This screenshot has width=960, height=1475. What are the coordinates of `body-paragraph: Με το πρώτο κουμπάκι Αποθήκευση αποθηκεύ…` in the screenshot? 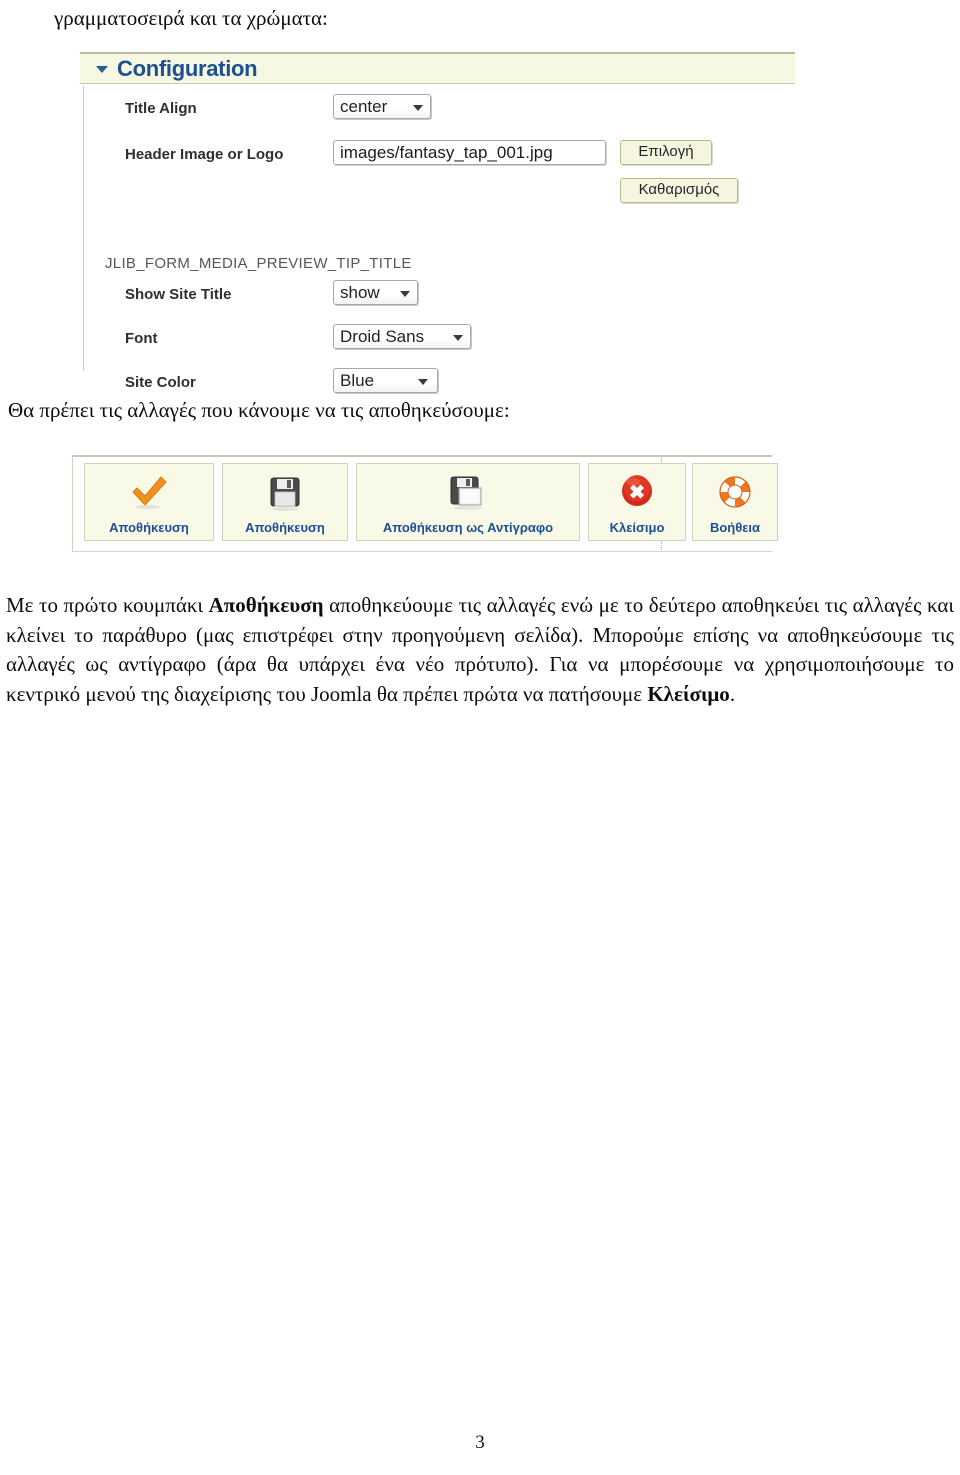 It's located at (480, 650).